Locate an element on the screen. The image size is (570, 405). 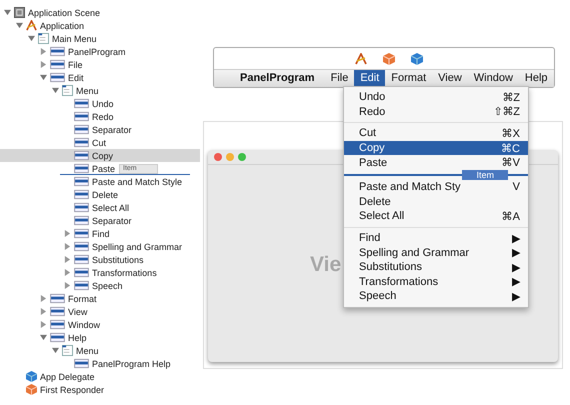
minimize-button is located at coordinates (230, 157).